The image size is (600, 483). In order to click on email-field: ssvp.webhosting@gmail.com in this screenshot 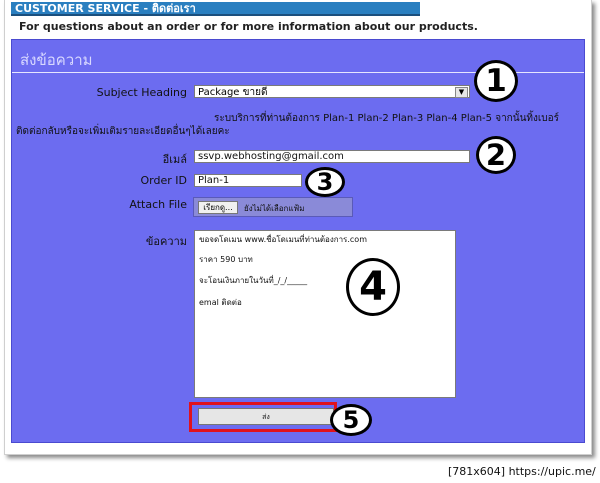, I will do `click(332, 156)`.